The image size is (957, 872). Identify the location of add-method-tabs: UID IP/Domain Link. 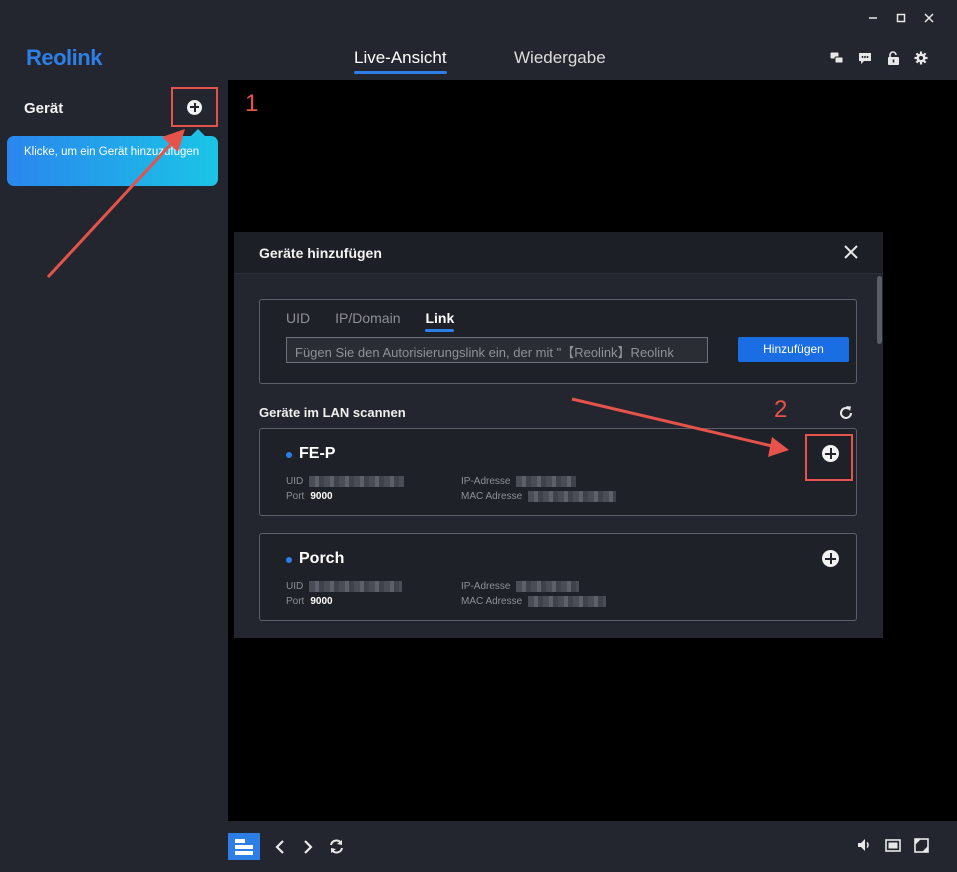
(382, 321).